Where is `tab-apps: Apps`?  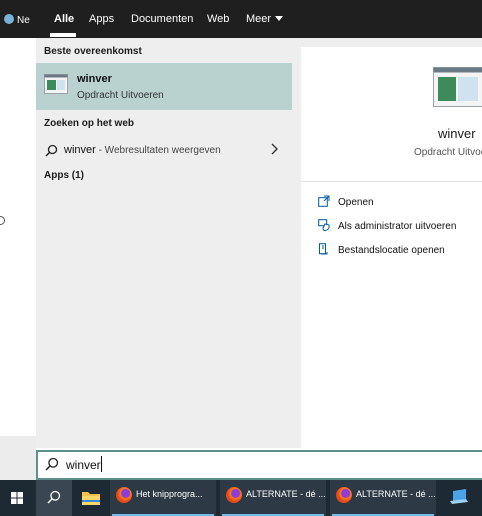
tab-apps: Apps is located at coordinates (101, 19).